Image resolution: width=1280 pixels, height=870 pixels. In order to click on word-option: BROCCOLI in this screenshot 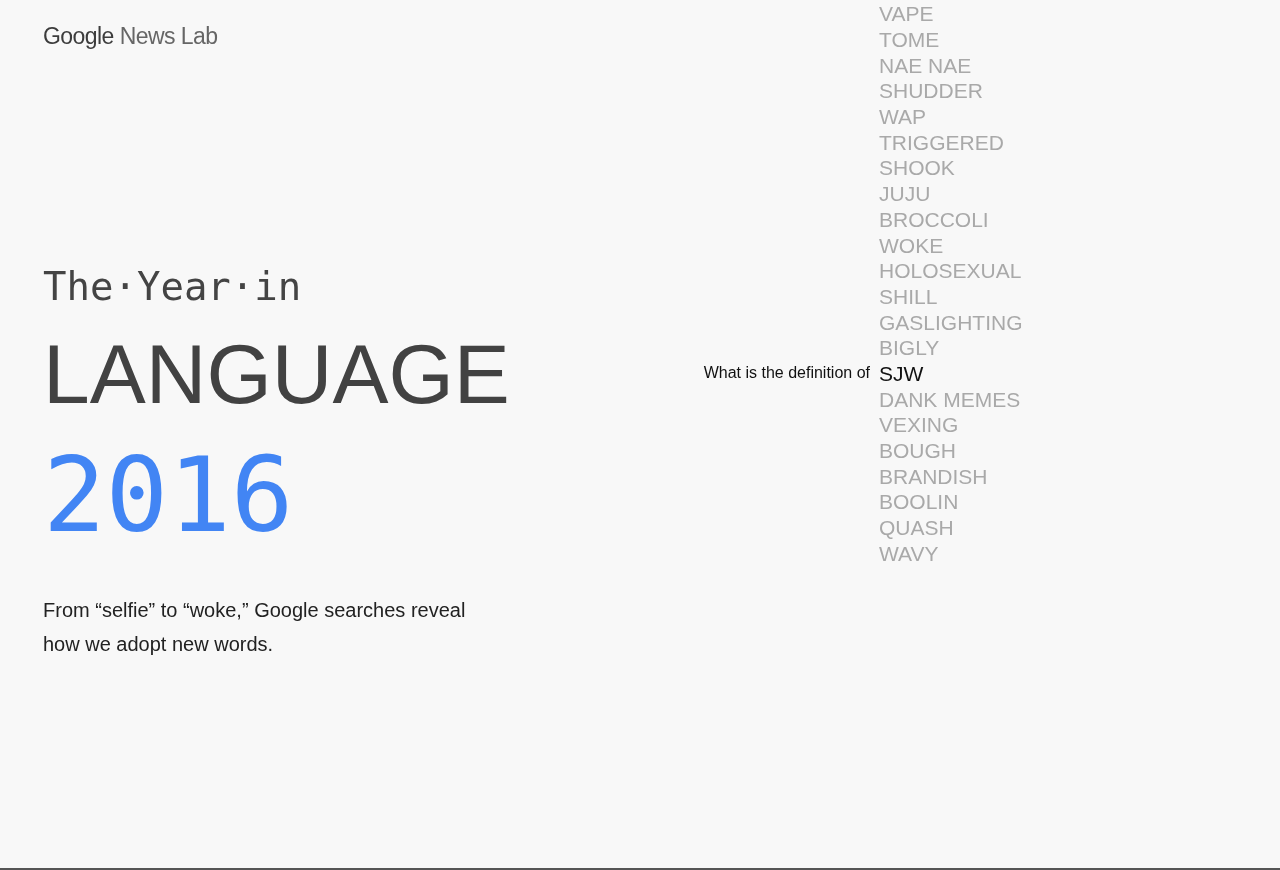, I will do `click(934, 219)`.